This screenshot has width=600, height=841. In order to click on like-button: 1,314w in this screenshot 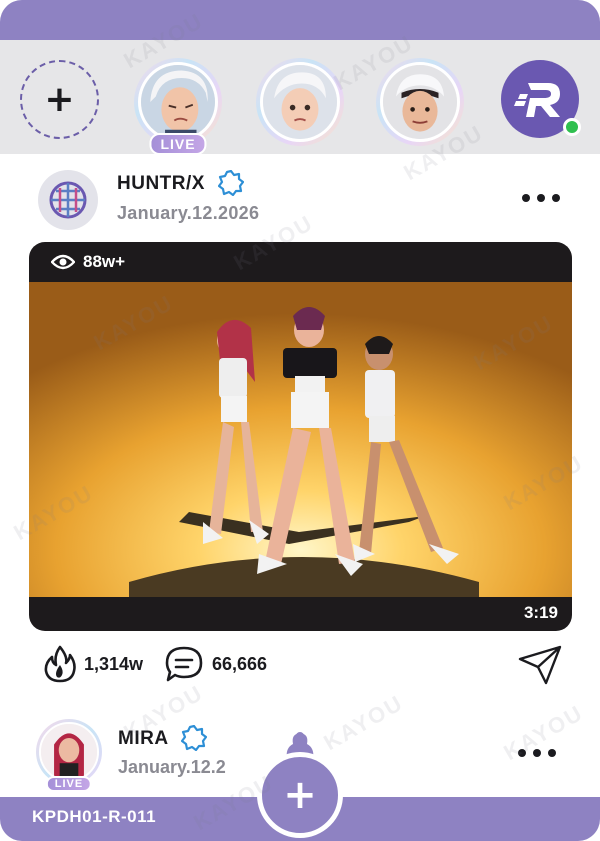, I will do `click(93, 664)`.